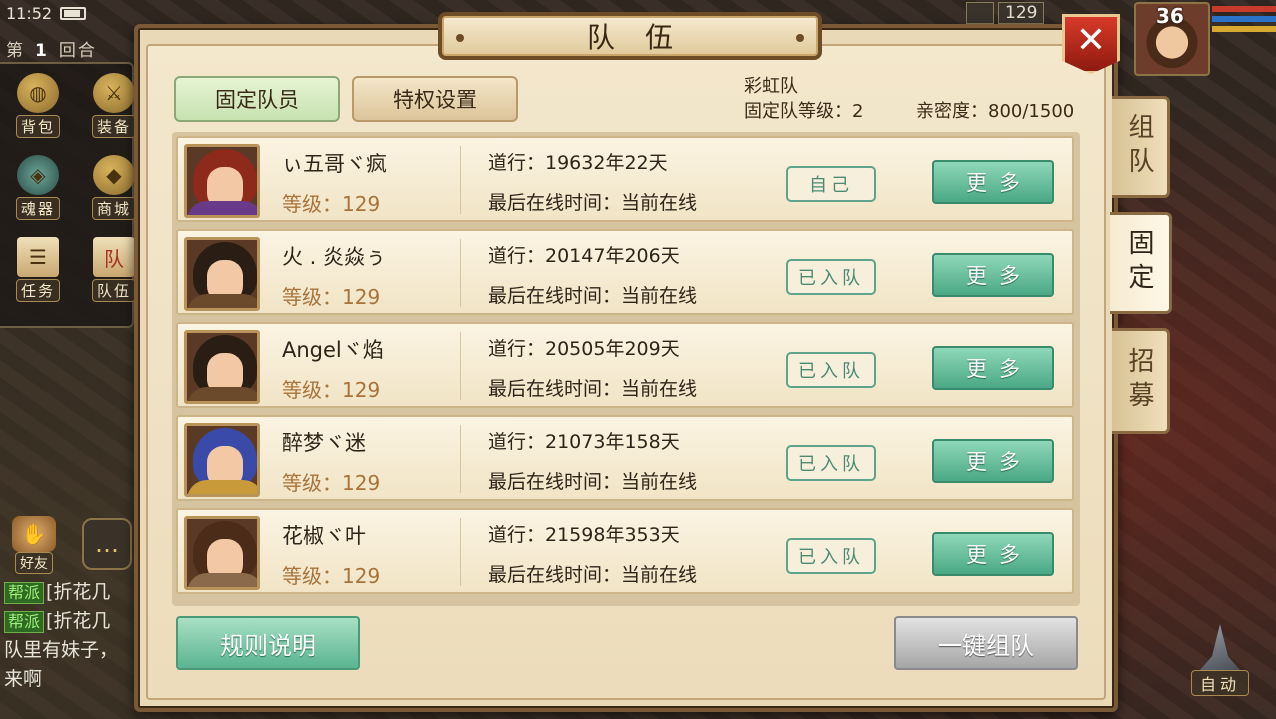  Describe the element at coordinates (333, 350) in the screenshot. I see `member-name: Angelヾ焰` at that location.